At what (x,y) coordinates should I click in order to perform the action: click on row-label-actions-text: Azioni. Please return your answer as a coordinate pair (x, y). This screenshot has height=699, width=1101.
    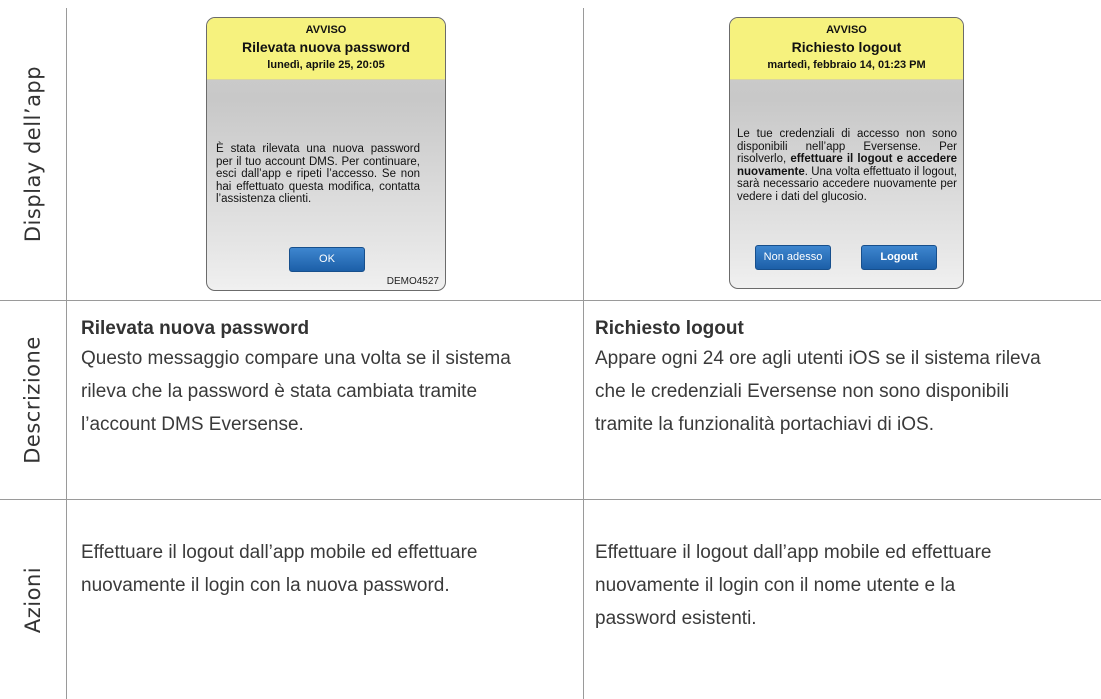
    Looking at the image, I should click on (33, 599).